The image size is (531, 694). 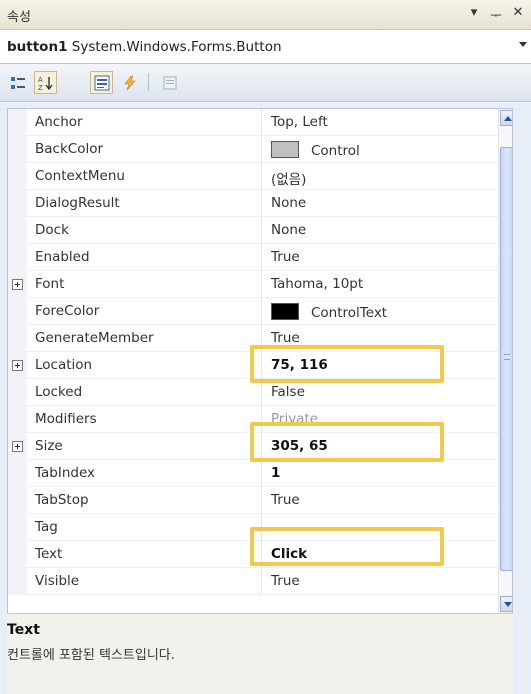 I want to click on property-value: Tahoma, 10pt, so click(x=317, y=284).